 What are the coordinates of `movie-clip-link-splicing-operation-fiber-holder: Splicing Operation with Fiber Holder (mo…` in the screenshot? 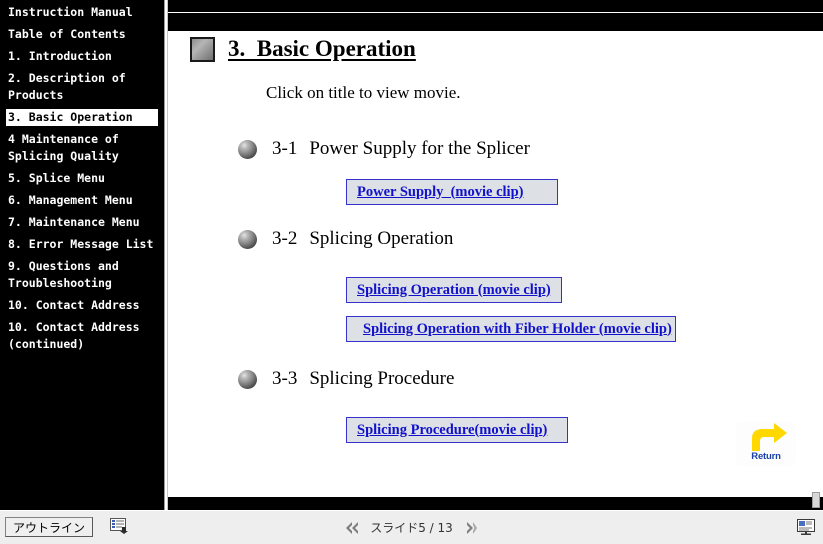 It's located at (511, 329).